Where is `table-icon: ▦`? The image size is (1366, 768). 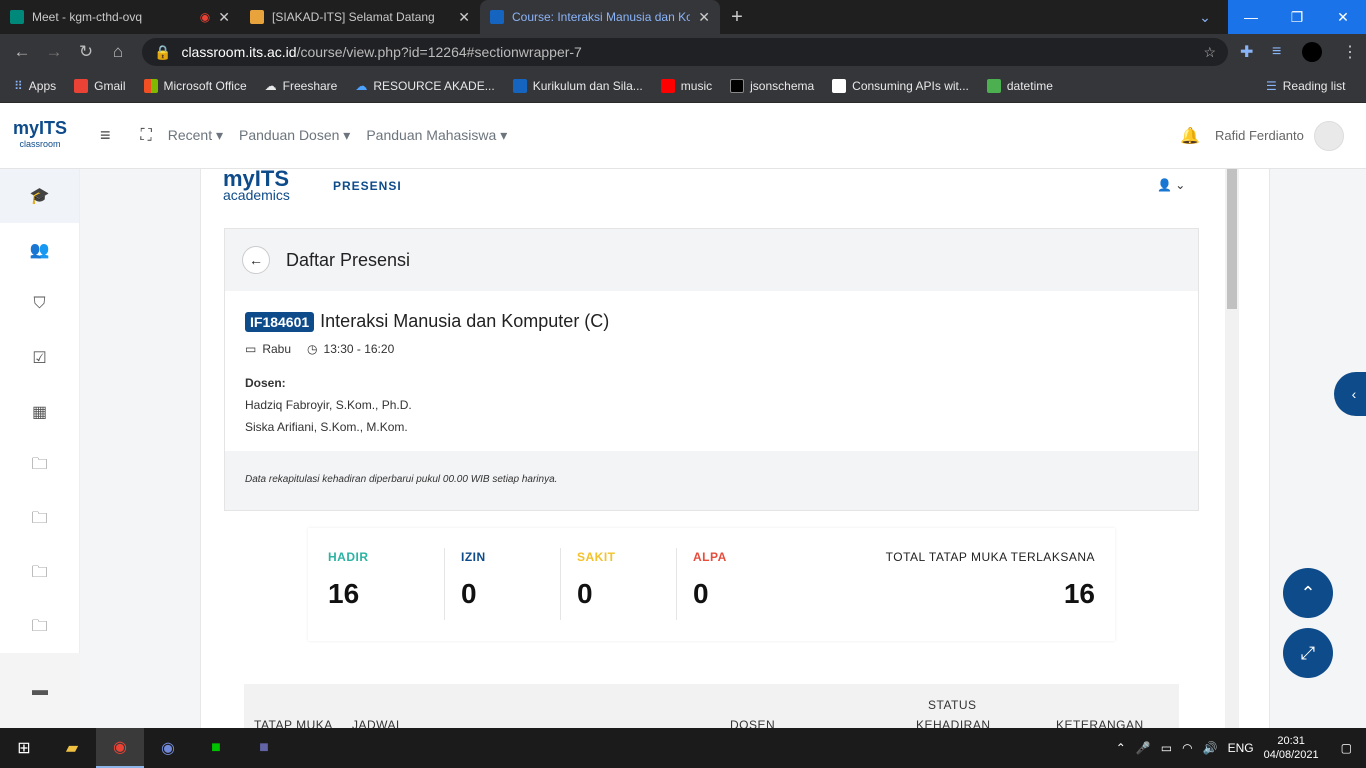 table-icon: ▦ is located at coordinates (39, 412).